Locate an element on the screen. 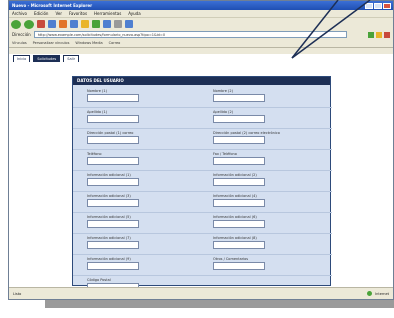 This screenshot has height=318, width=394. status-text: Listo is located at coordinates (17, 293).